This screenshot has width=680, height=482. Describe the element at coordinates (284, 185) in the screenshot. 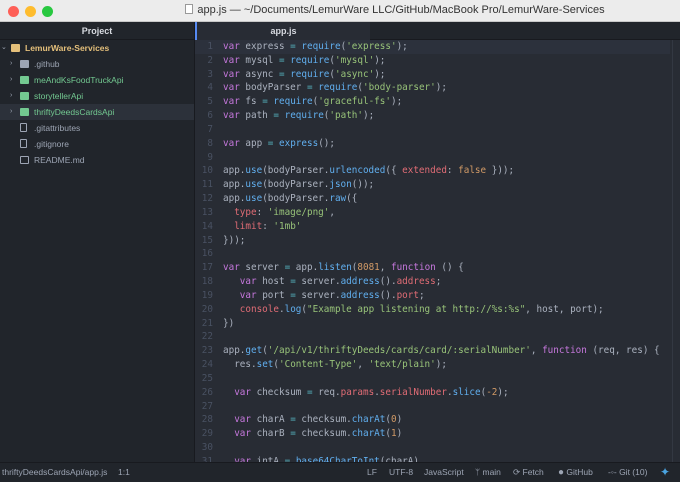

I see `code-line: 11 app.use(bodyParser.json());` at that location.